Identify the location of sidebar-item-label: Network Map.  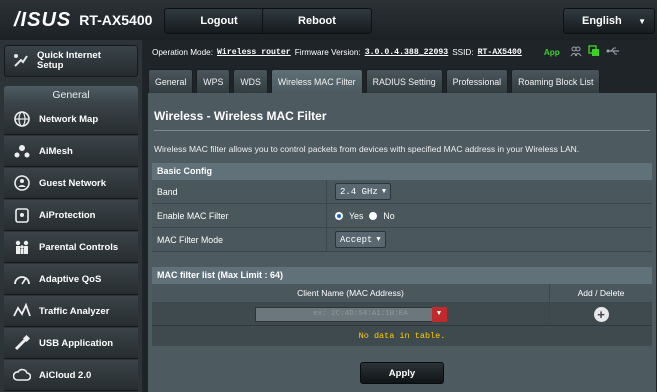
(69, 119).